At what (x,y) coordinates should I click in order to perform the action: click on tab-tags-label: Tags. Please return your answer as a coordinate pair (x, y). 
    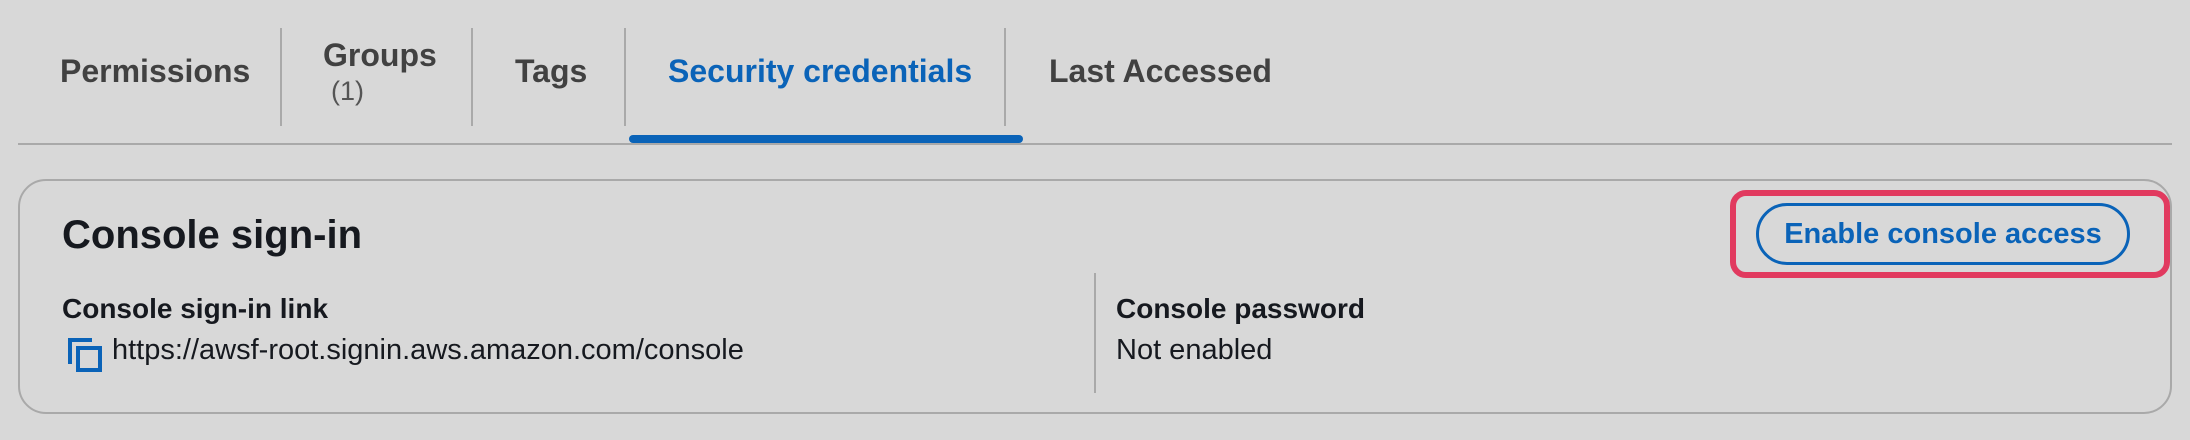
    Looking at the image, I should click on (551, 71).